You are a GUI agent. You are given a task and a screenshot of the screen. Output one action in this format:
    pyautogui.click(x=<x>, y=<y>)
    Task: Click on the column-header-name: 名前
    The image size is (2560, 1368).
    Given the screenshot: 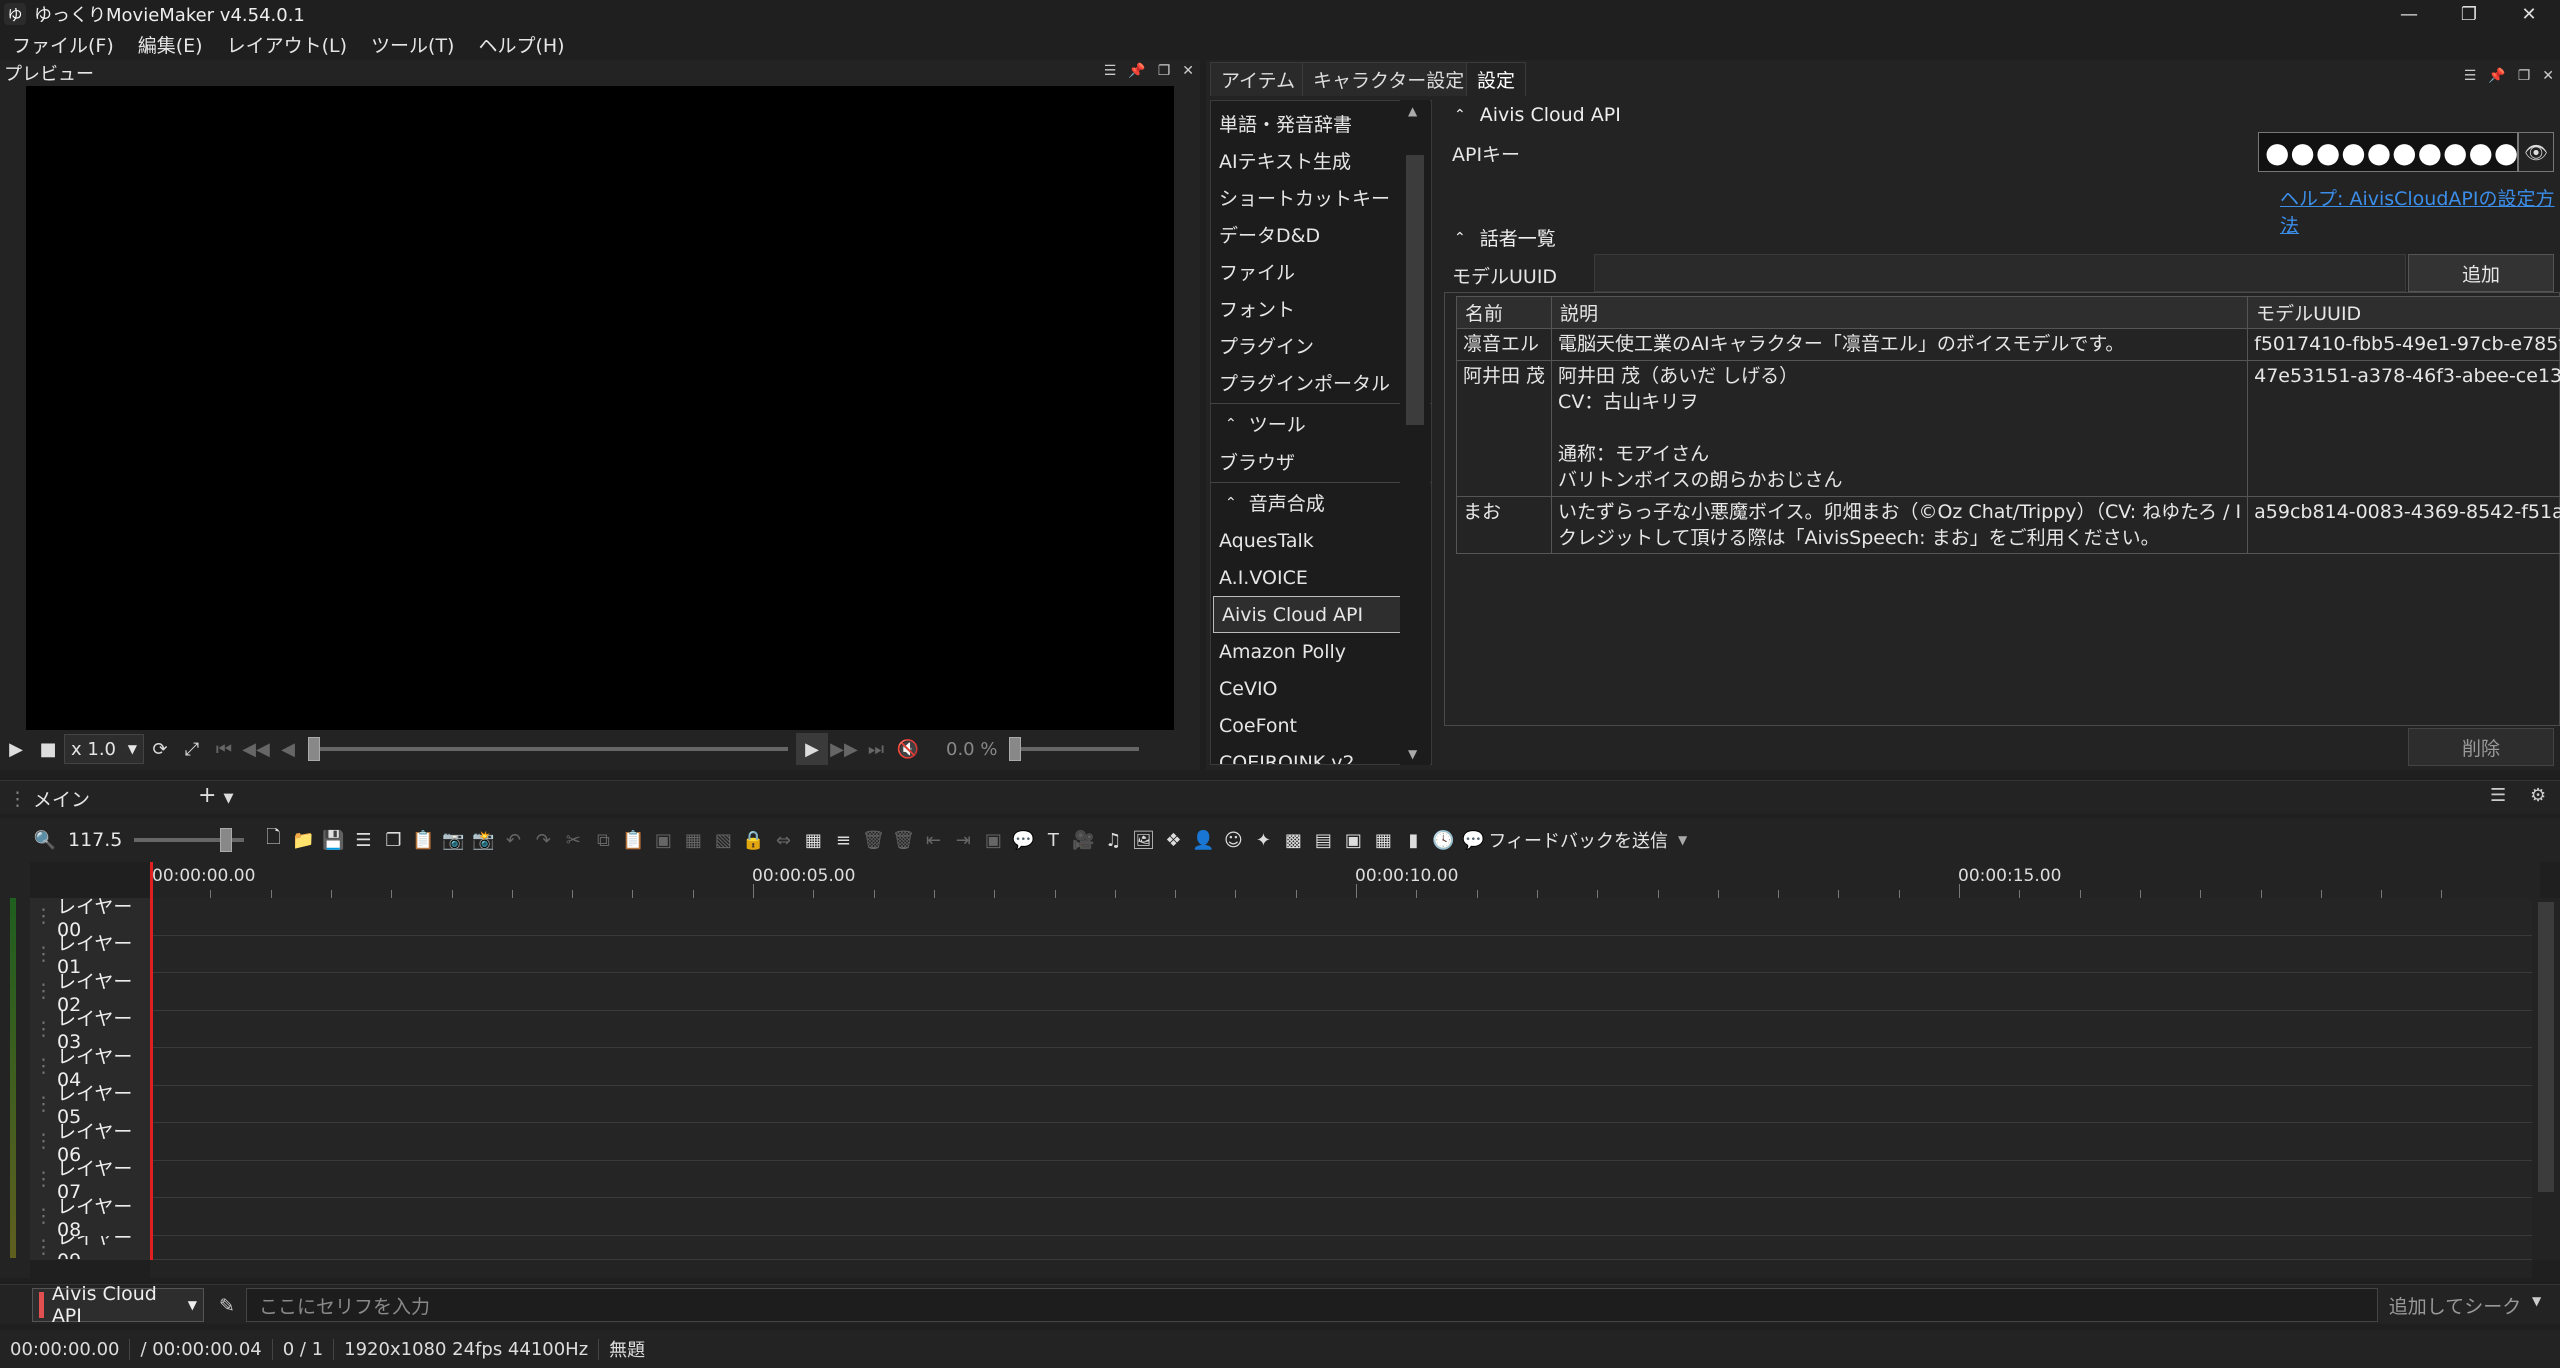 What is the action you would take?
    pyautogui.click(x=1504, y=312)
    